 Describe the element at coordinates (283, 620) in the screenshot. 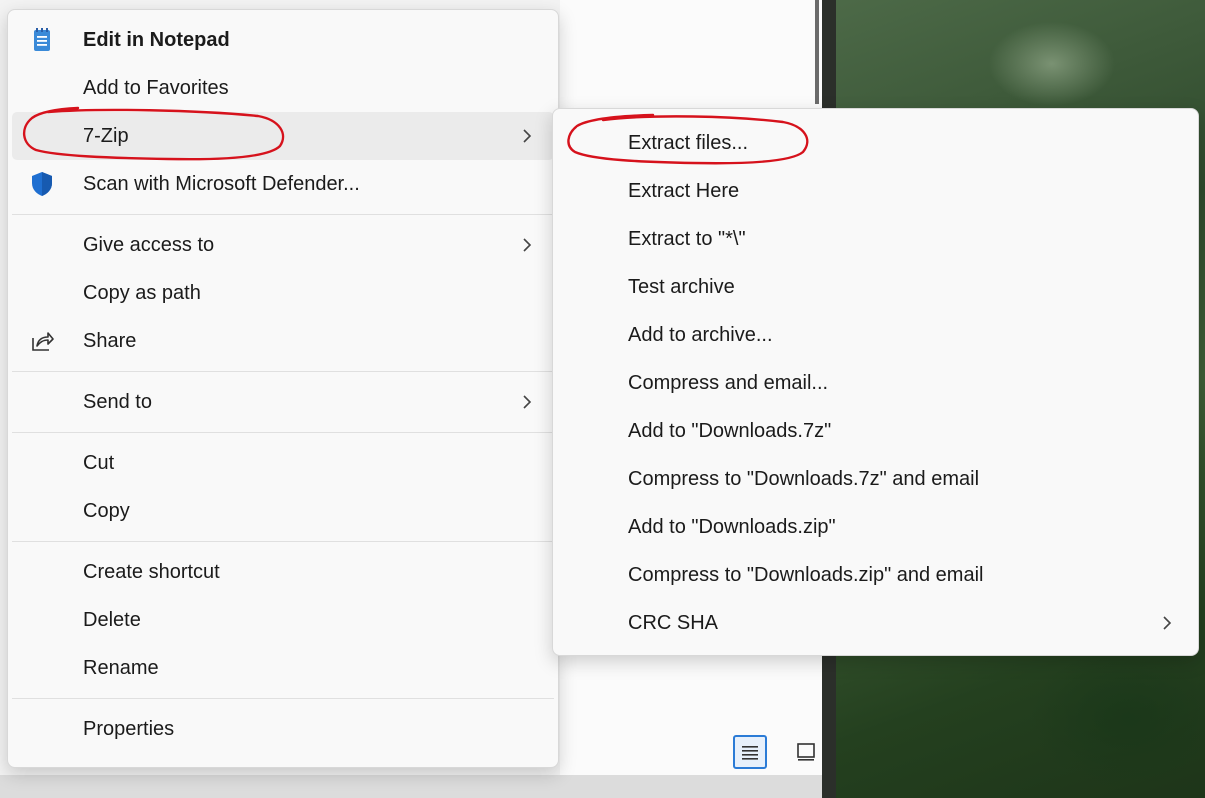

I see `menu-item-delete: Delete` at that location.